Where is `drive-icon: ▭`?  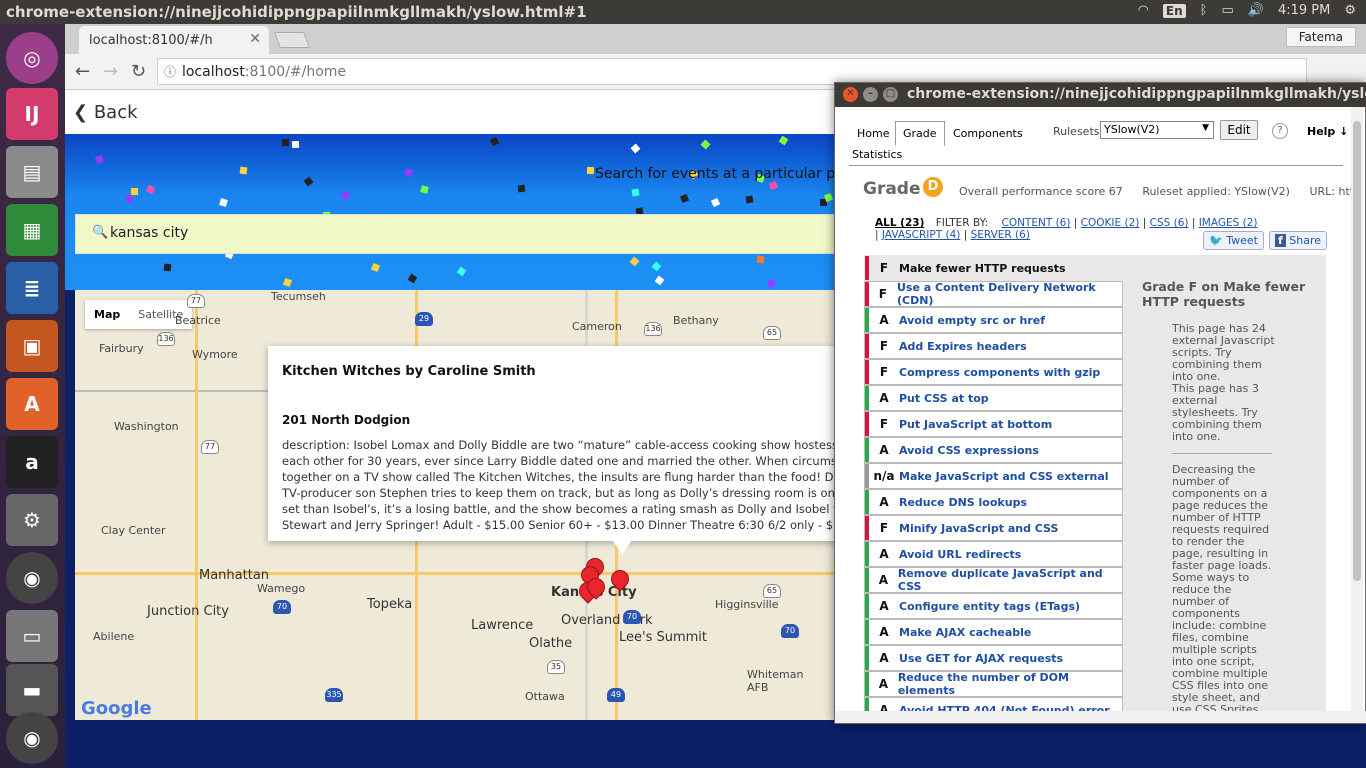 drive-icon: ▭ is located at coordinates (32, 636).